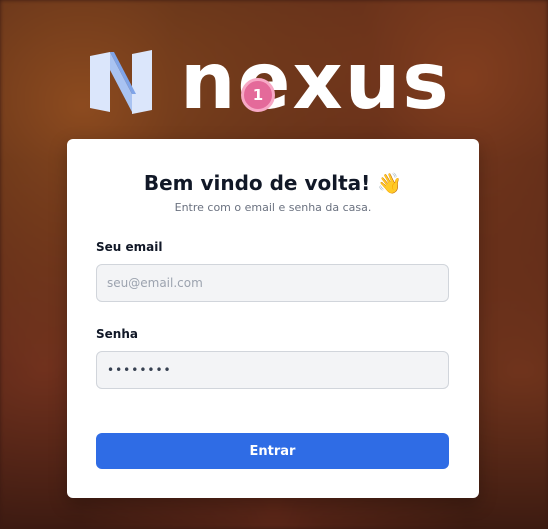 Image resolution: width=548 pixels, height=529 pixels. What do you see at coordinates (272, 370) in the screenshot?
I see `password-input` at bounding box center [272, 370].